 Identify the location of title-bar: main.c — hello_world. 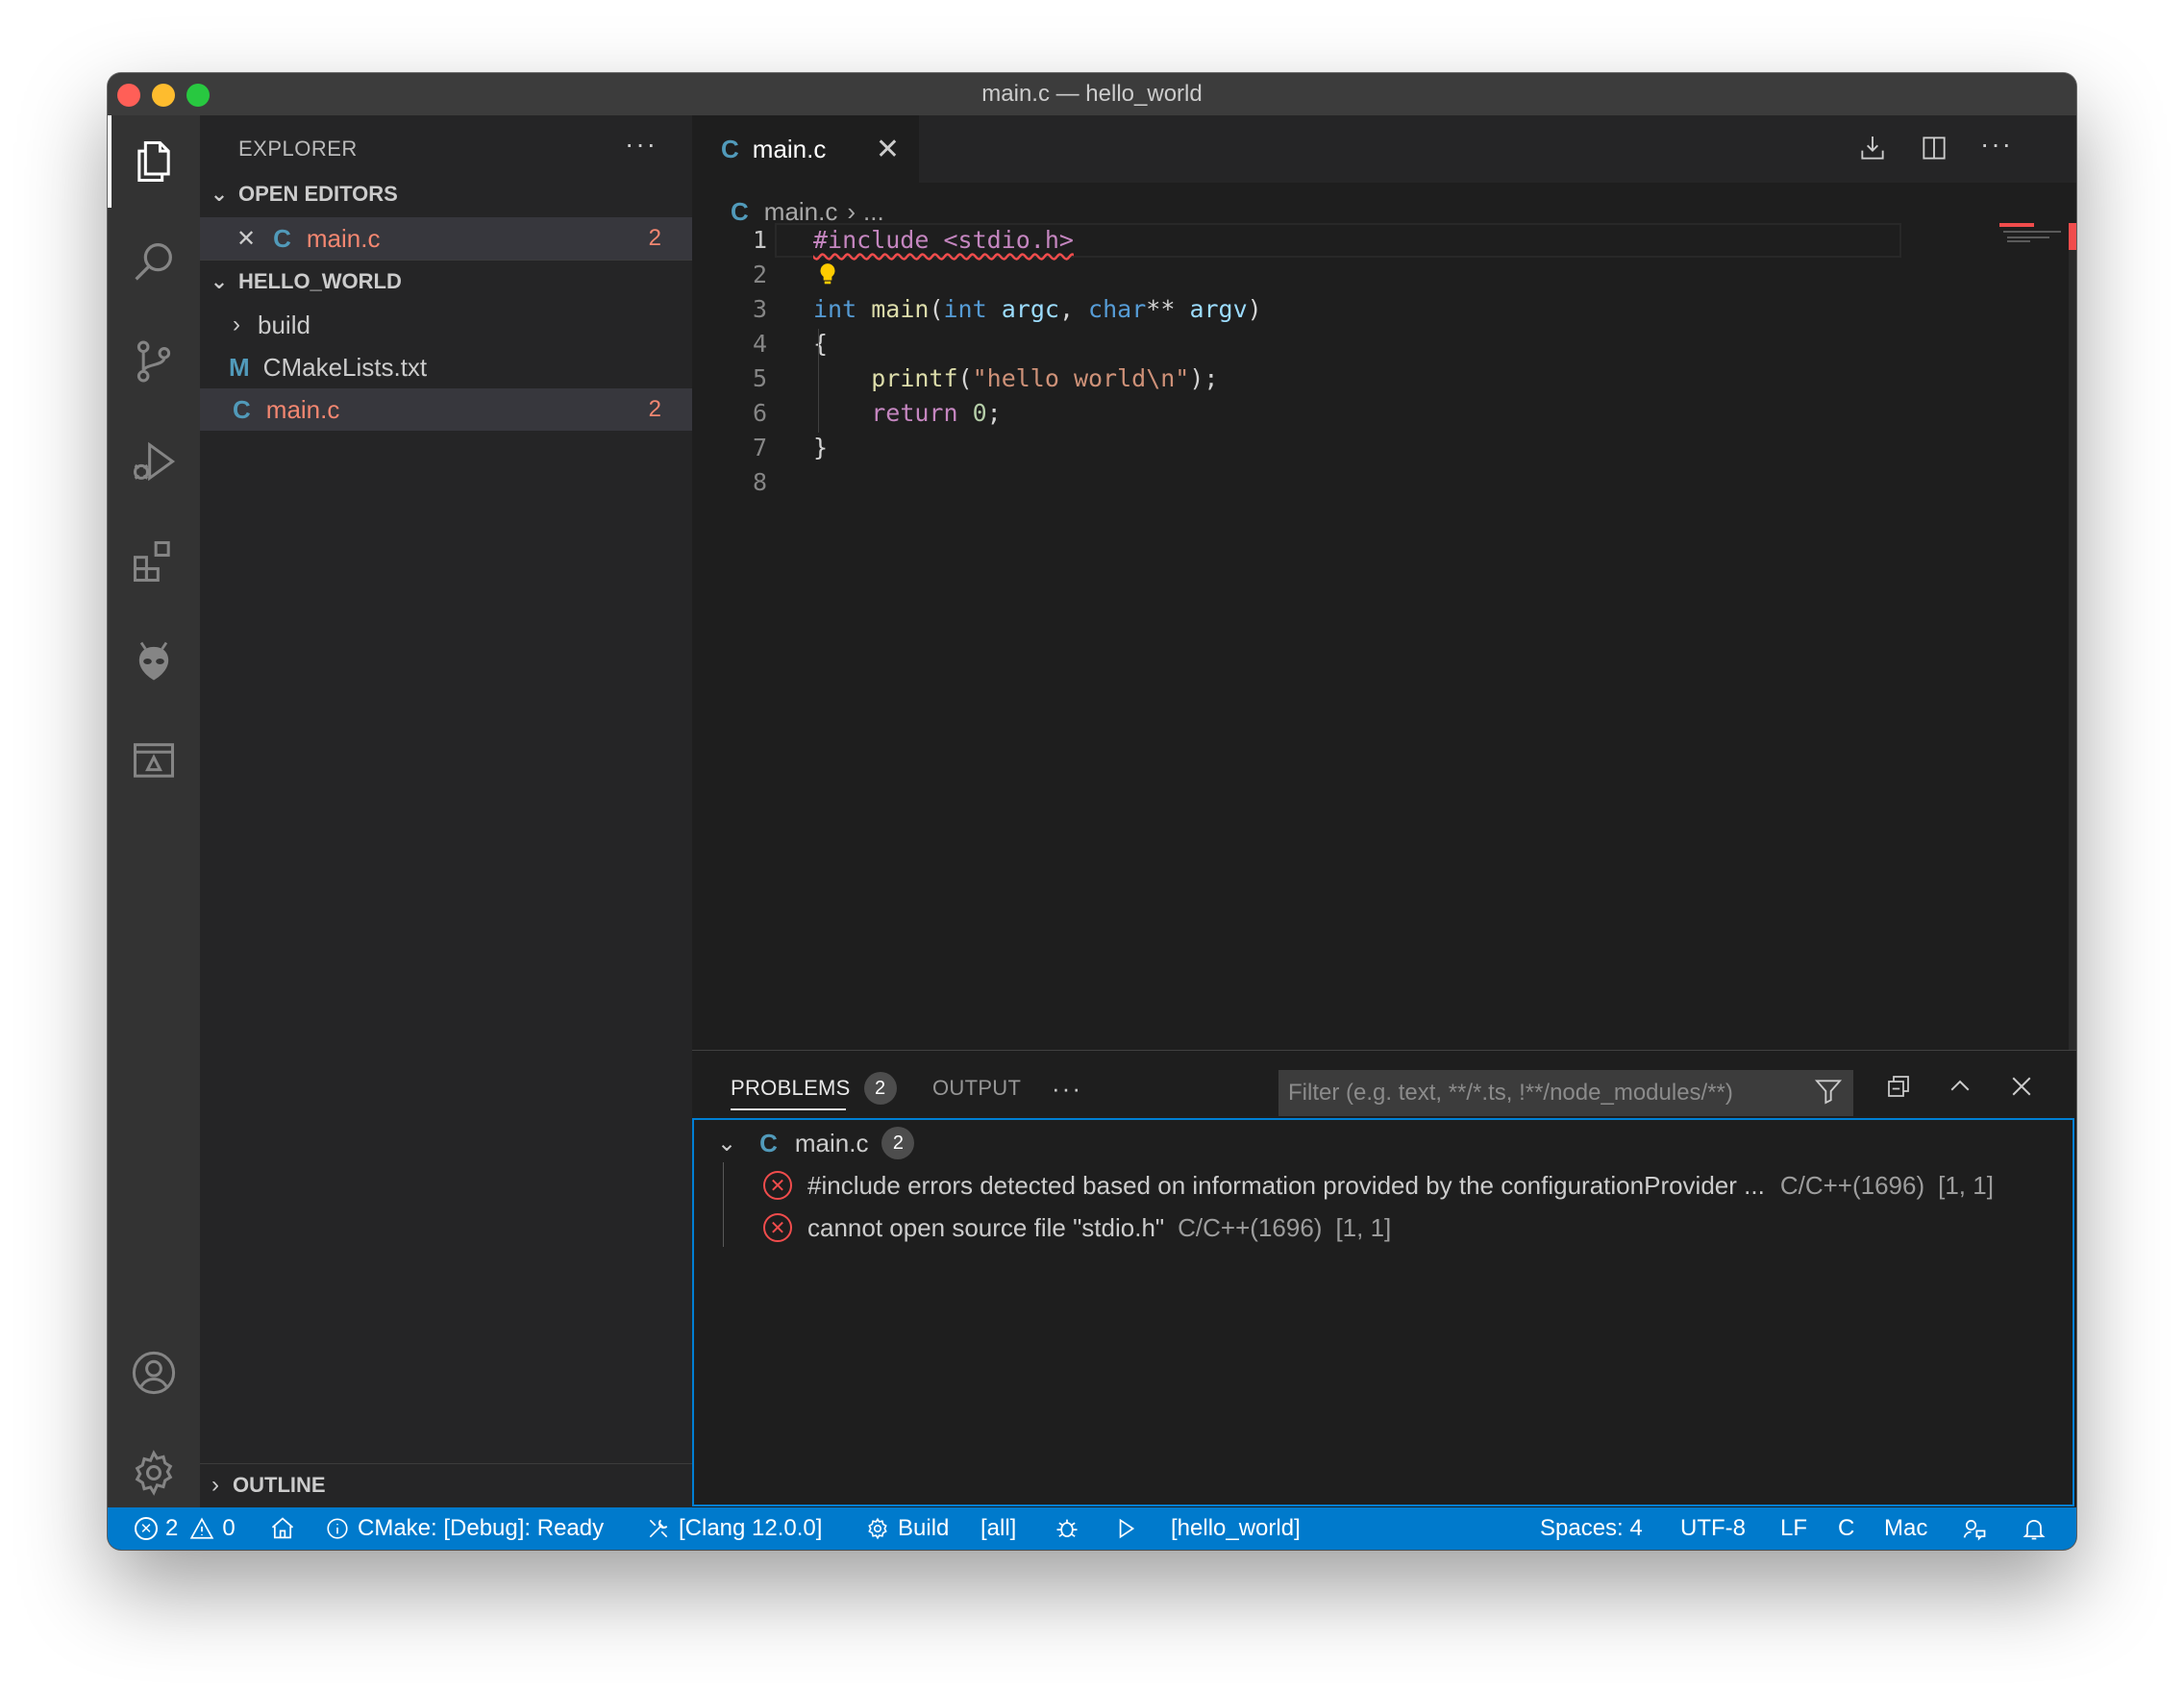
(1092, 94).